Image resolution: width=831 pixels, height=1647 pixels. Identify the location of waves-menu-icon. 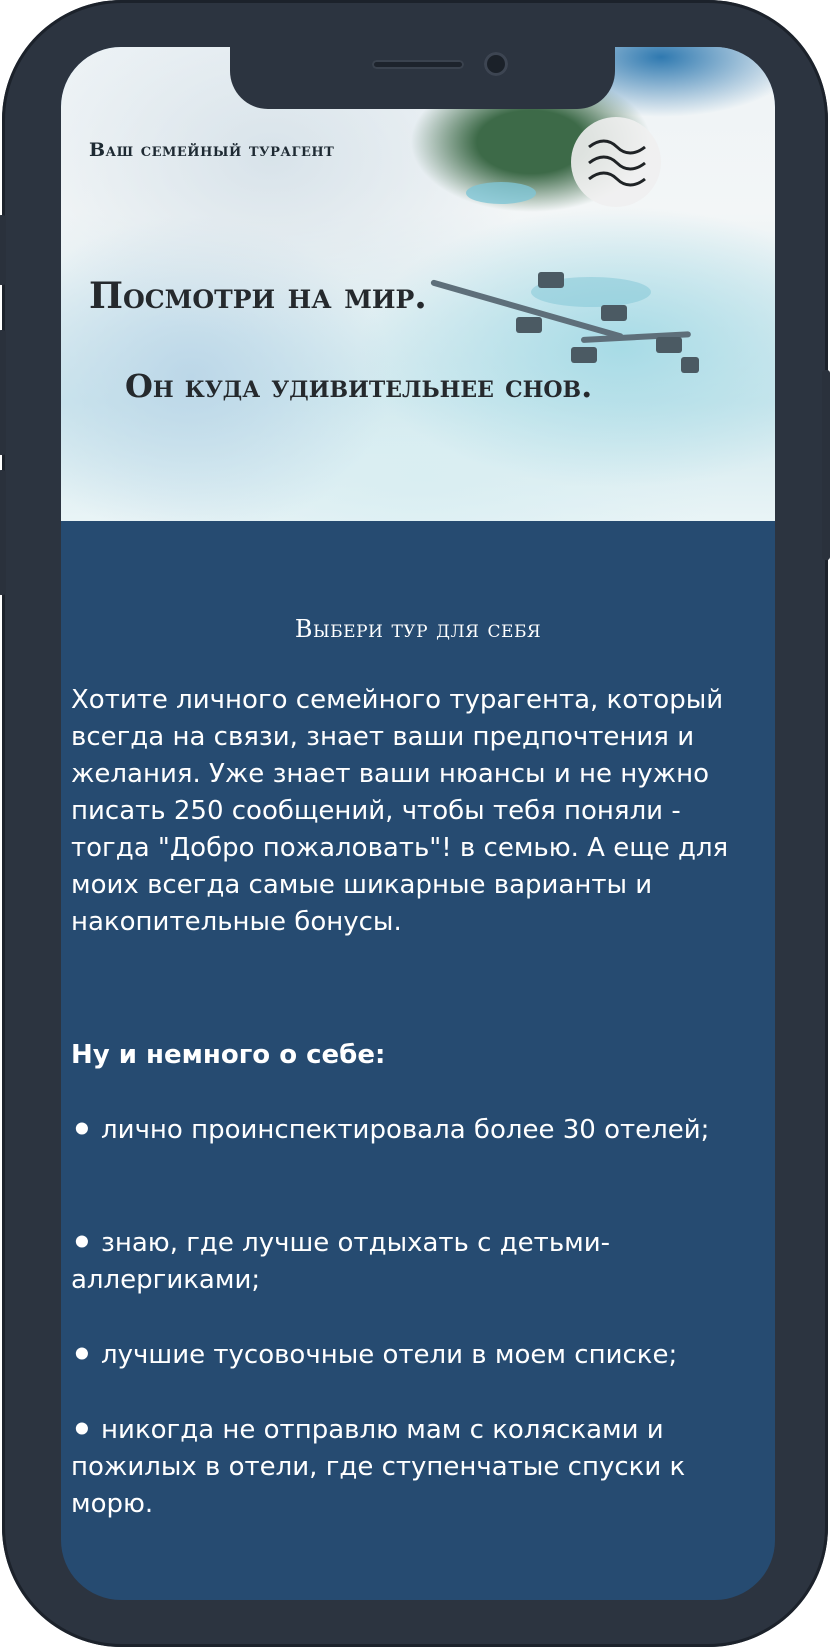
(617, 163).